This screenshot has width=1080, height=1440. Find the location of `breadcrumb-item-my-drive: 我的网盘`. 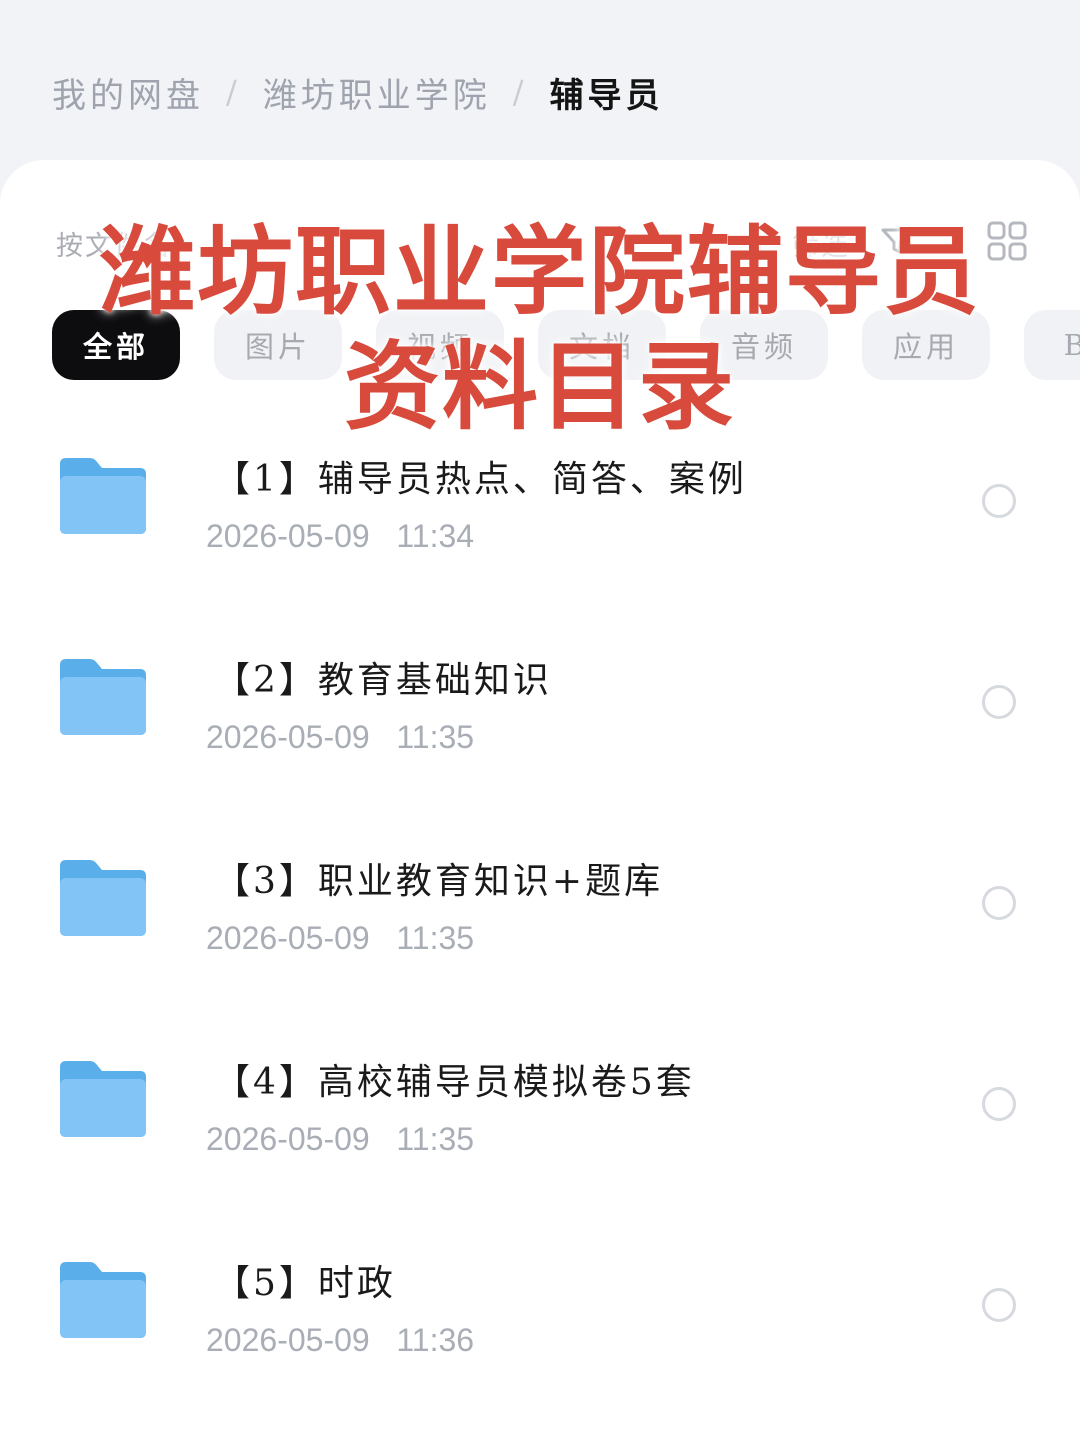

breadcrumb-item-my-drive: 我的网盘 is located at coordinates (128, 92).